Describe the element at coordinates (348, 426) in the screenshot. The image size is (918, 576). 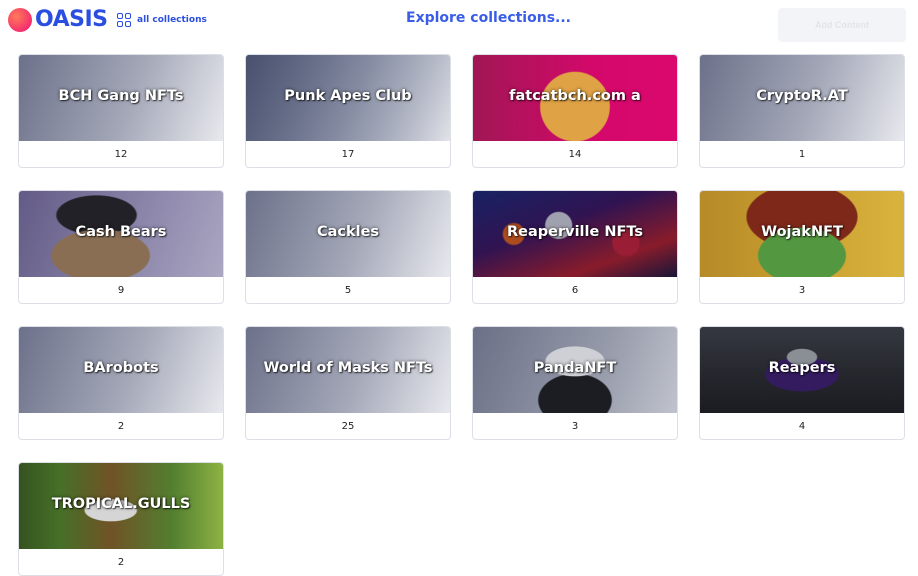
I see `collection-count: 25` at that location.